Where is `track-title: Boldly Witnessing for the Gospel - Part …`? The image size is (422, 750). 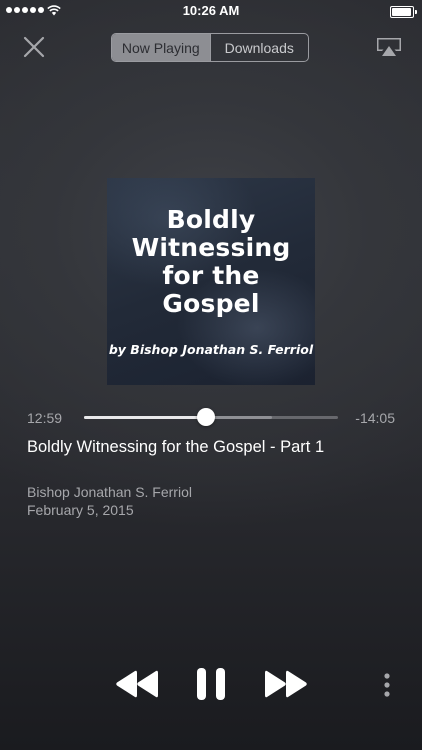
track-title: Boldly Witnessing for the Gospel - Part … is located at coordinates (176, 447).